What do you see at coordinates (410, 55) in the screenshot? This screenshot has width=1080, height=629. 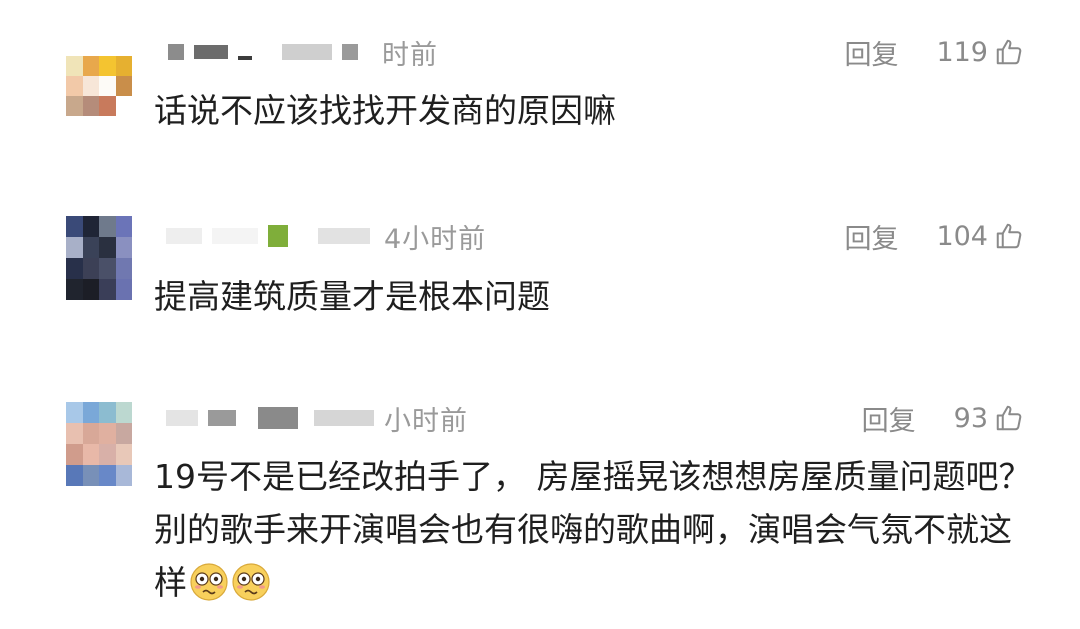 I see `timestamp: 时前` at bounding box center [410, 55].